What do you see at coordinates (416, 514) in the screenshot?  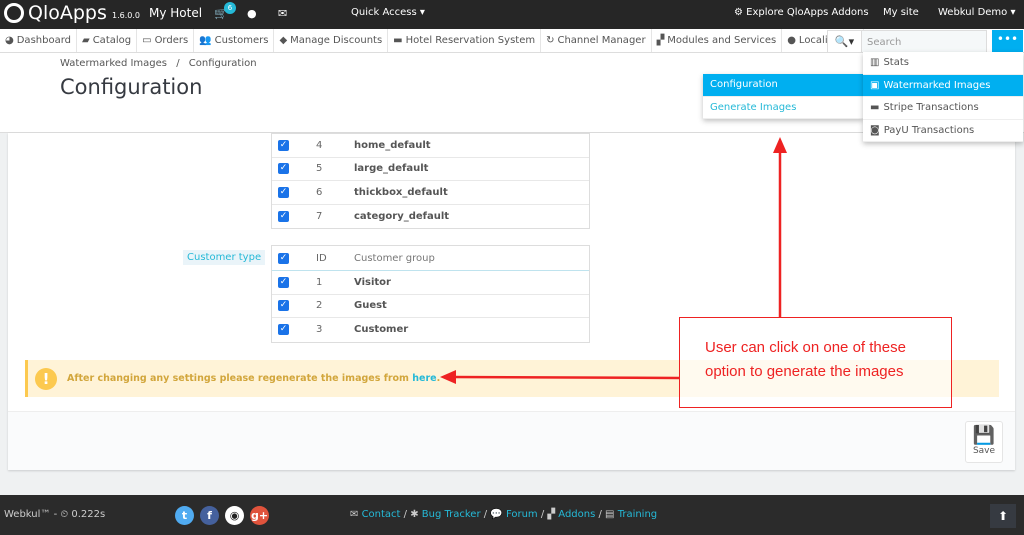 I see `bug-icon: ✱` at bounding box center [416, 514].